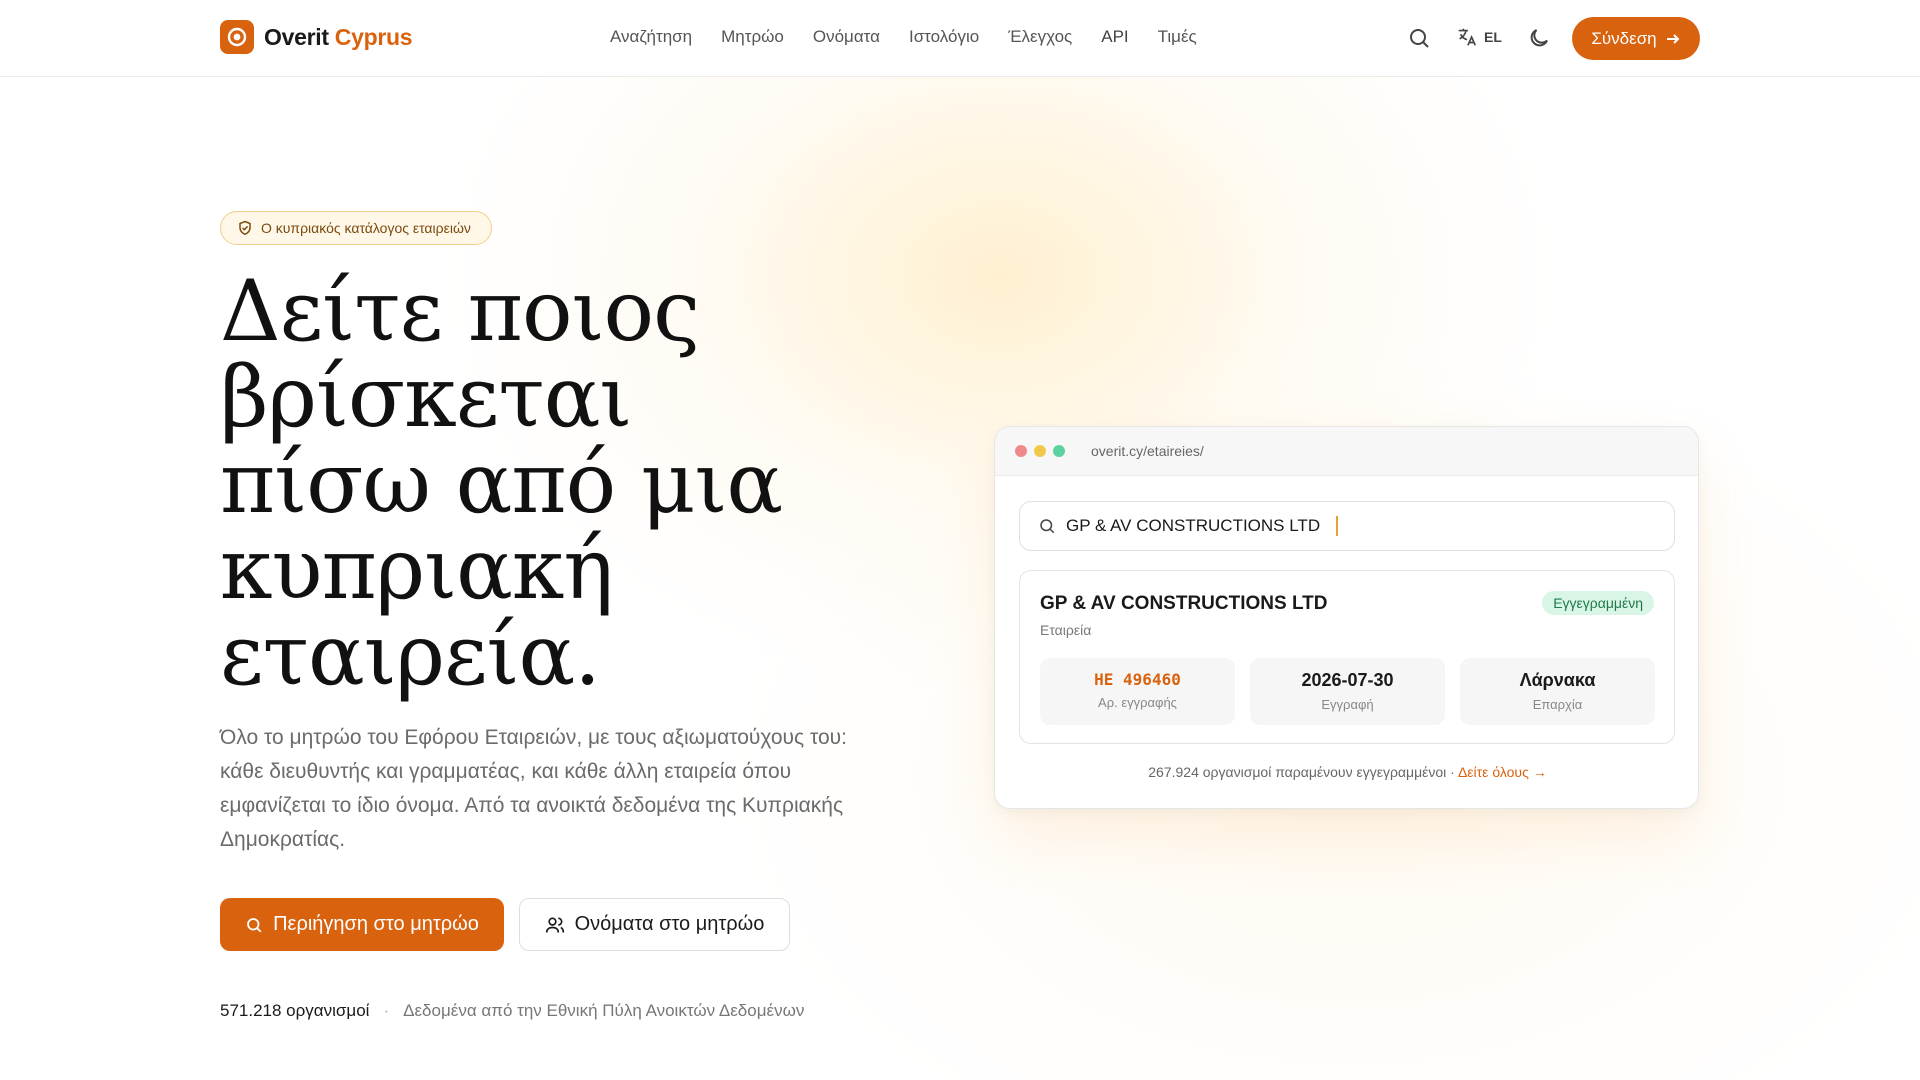 This screenshot has height=1080, width=1920. Describe the element at coordinates (366, 228) in the screenshot. I see `hero-badge-text: Ο κυπριακός κατάλογος εταιρειών` at that location.